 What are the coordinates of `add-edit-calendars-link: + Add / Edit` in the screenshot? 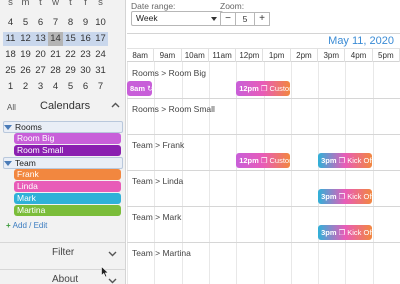 It's located at (26, 225).